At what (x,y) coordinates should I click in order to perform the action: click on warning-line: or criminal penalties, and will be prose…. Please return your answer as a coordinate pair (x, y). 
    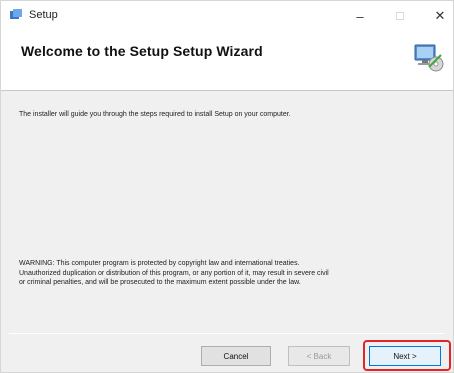
    Looking at the image, I should click on (160, 282).